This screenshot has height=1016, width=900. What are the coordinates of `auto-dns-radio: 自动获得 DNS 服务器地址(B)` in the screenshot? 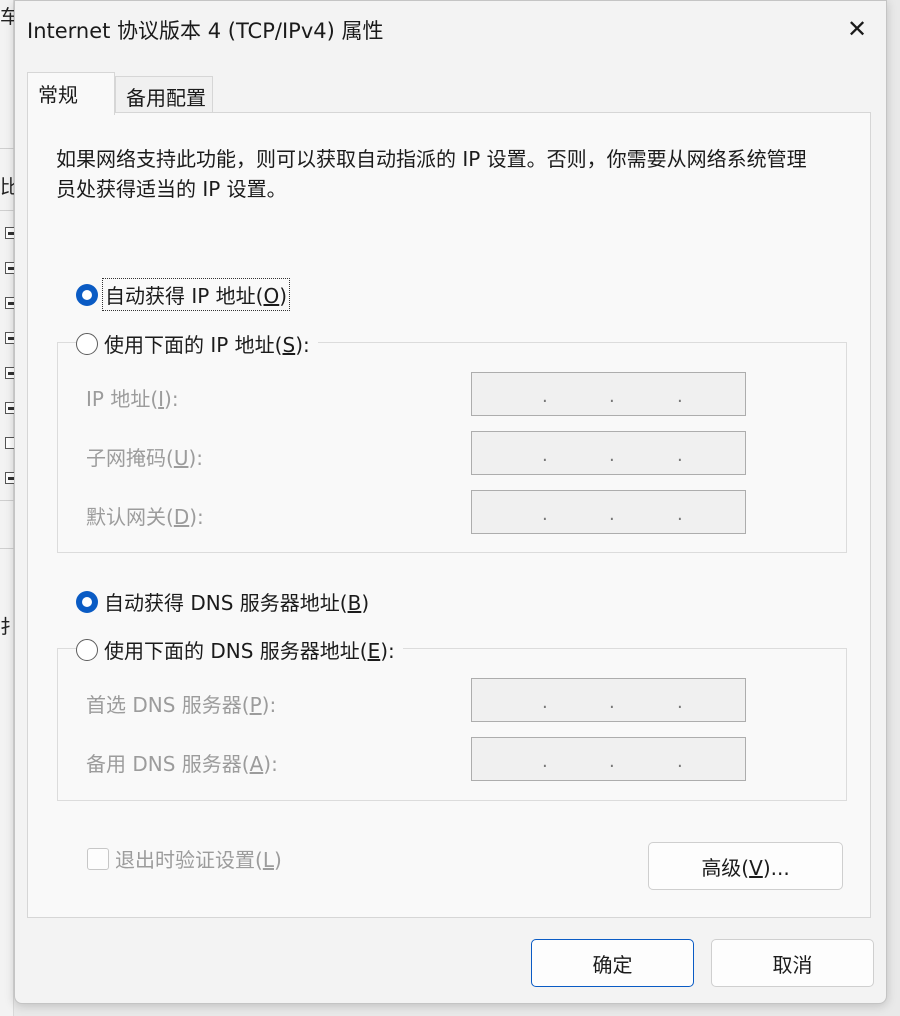 It's located at (222, 601).